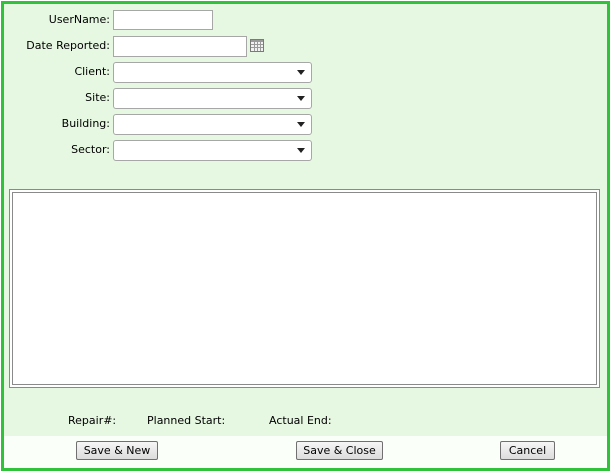  I want to click on button-bar: Save & New Save & Close Cancel, so click(305, 452).